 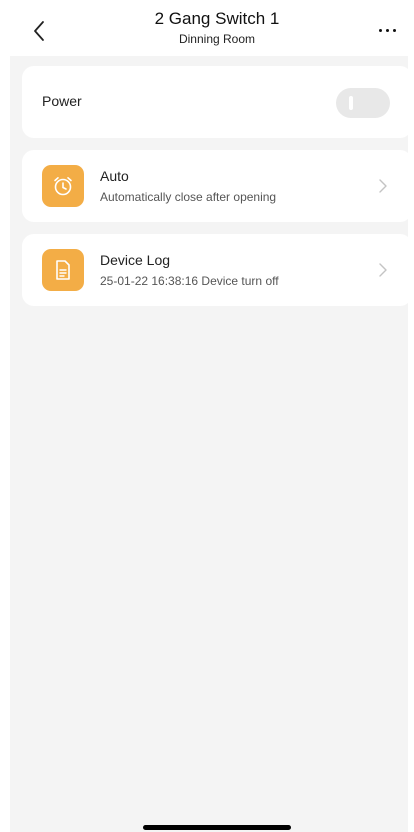 I want to click on page-subtitle: Dinning Room, so click(x=217, y=39).